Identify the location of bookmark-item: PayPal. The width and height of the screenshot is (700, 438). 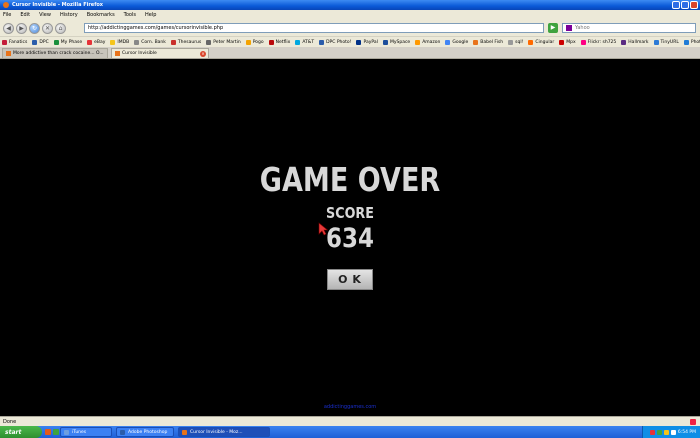
(367, 42).